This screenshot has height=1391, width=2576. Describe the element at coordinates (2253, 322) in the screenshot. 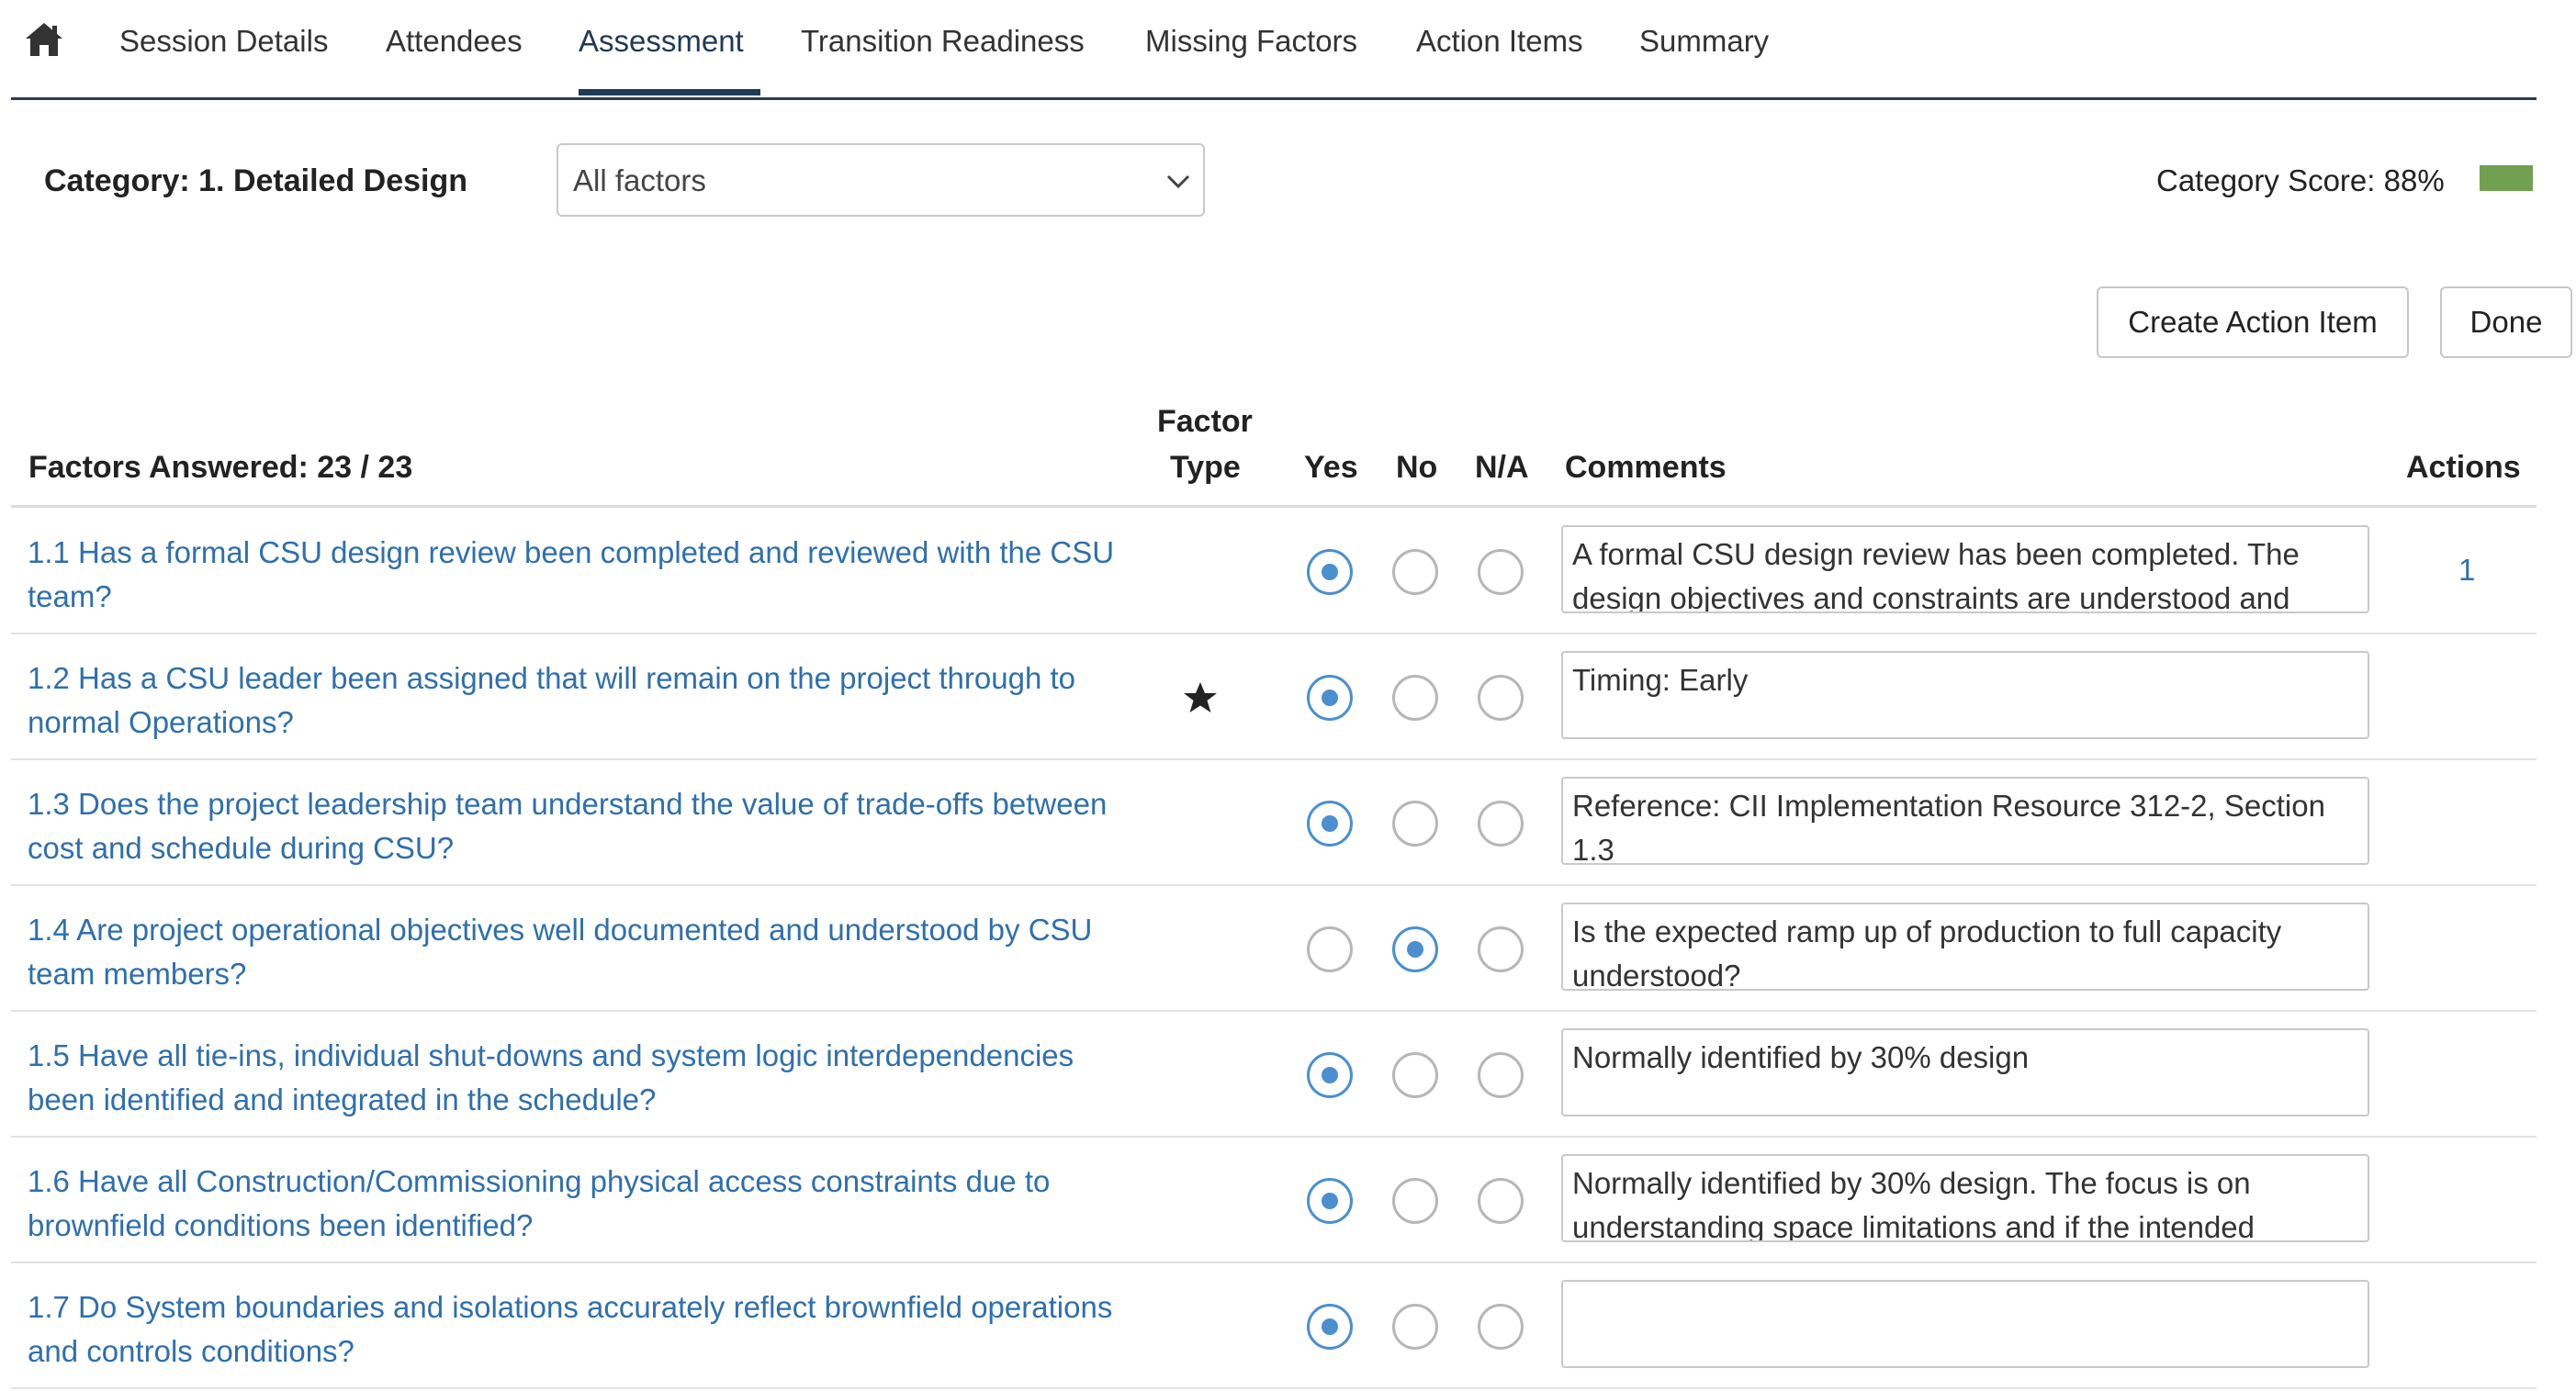

I see `create-action-item-button: Create Action Item` at that location.